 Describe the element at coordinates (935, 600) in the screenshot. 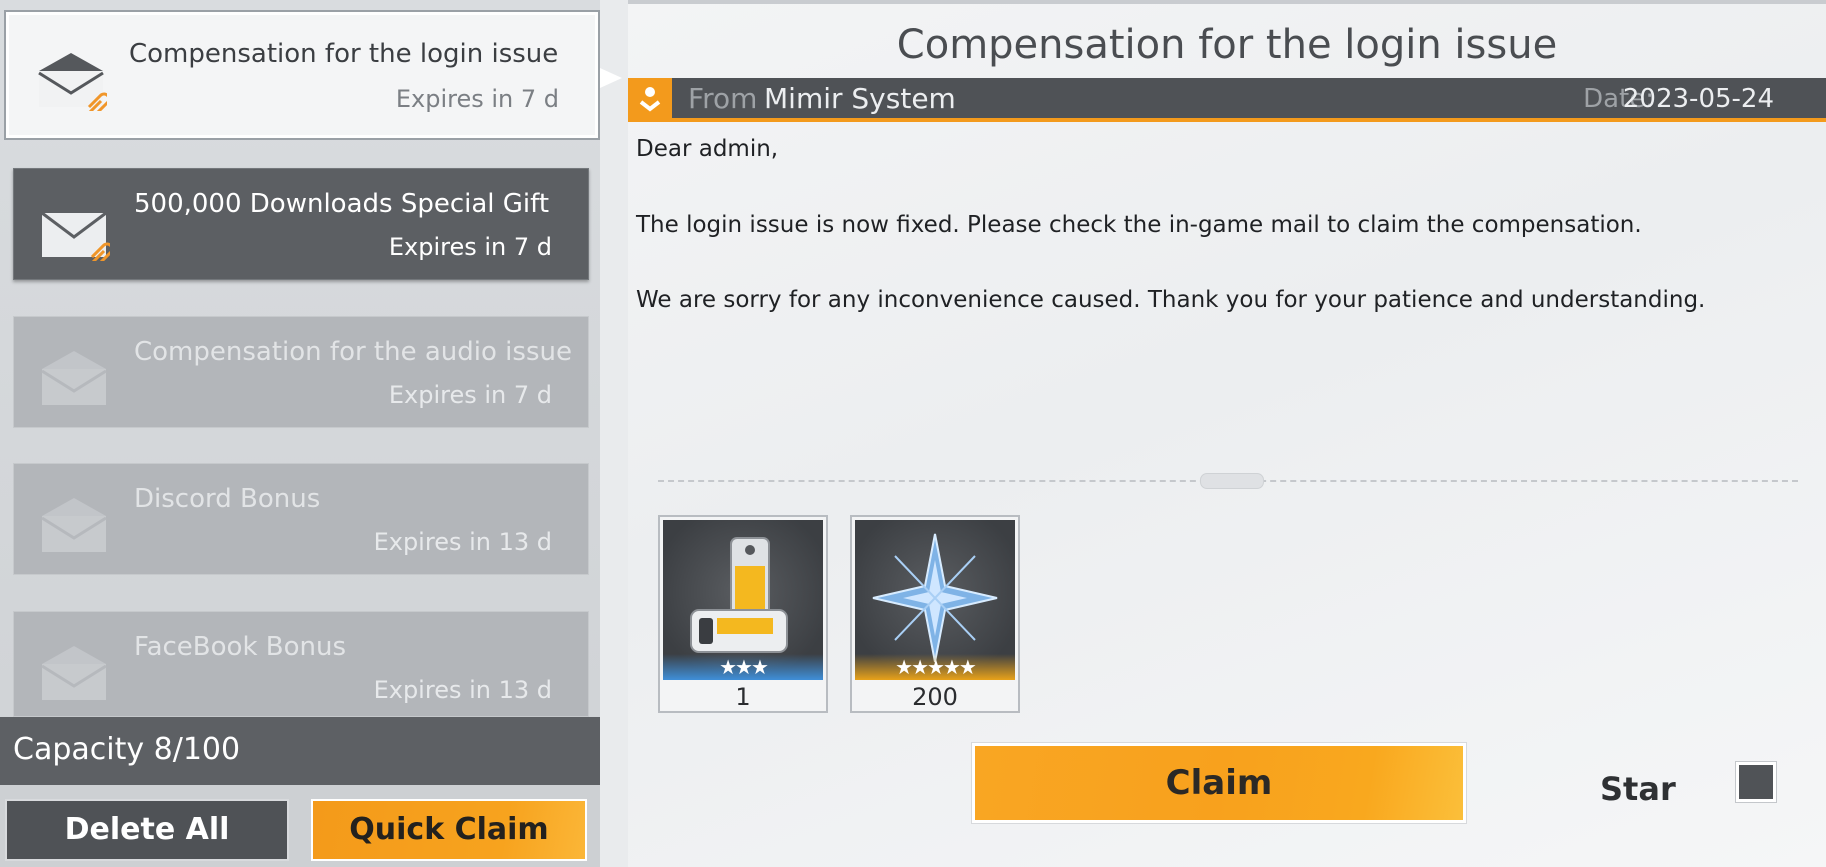

I see `crystal-shard-icon: ★★★★★` at that location.